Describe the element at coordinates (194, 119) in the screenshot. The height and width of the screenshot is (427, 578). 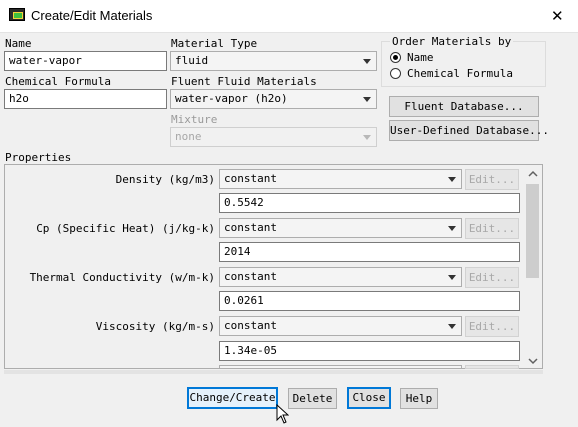
I see `mixture-label: Mixture` at that location.